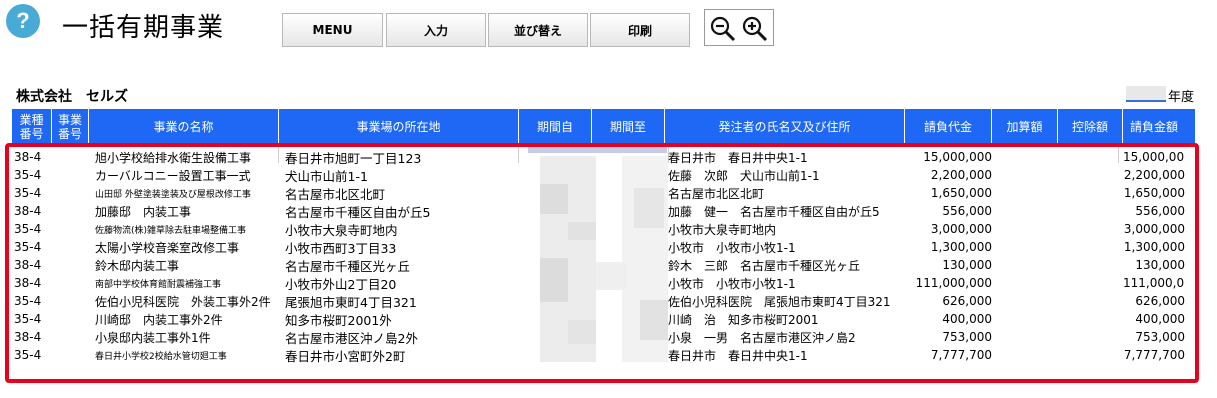  What do you see at coordinates (961, 175) in the screenshot?
I see `cell-contract: 2,200,000` at bounding box center [961, 175].